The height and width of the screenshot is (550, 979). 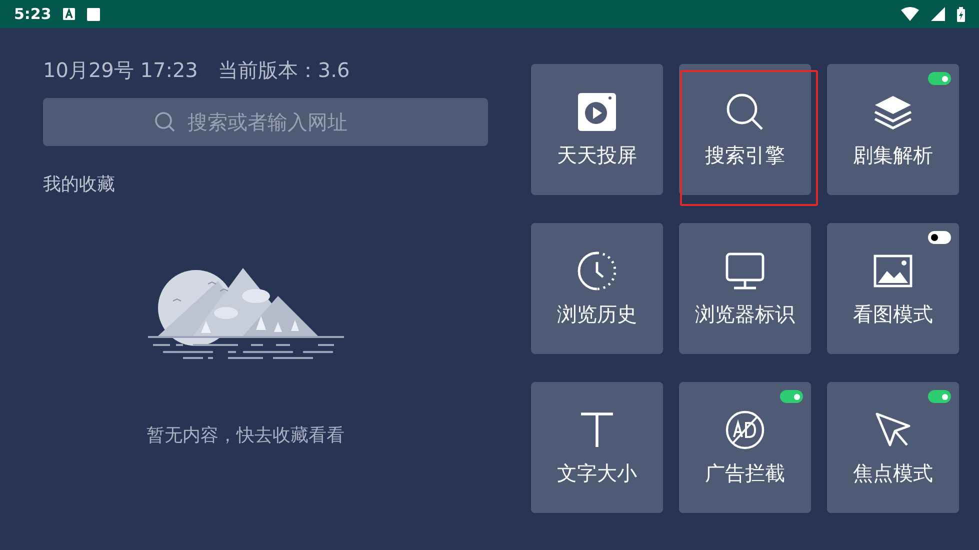 What do you see at coordinates (284, 70) in the screenshot?
I see `version-text: 当前版本：3.6` at bounding box center [284, 70].